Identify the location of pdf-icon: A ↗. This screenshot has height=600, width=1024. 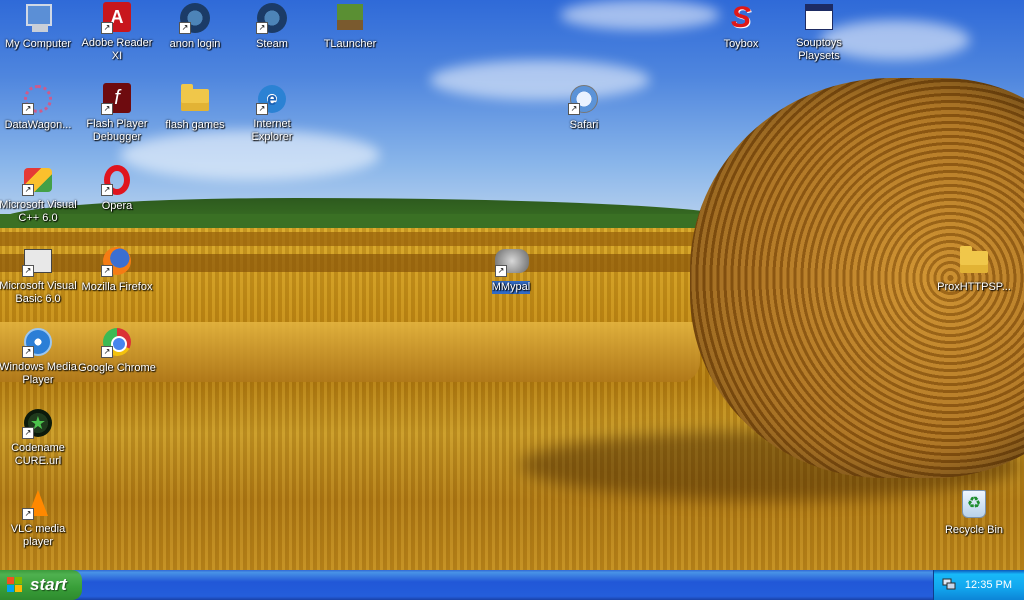
(117, 18).